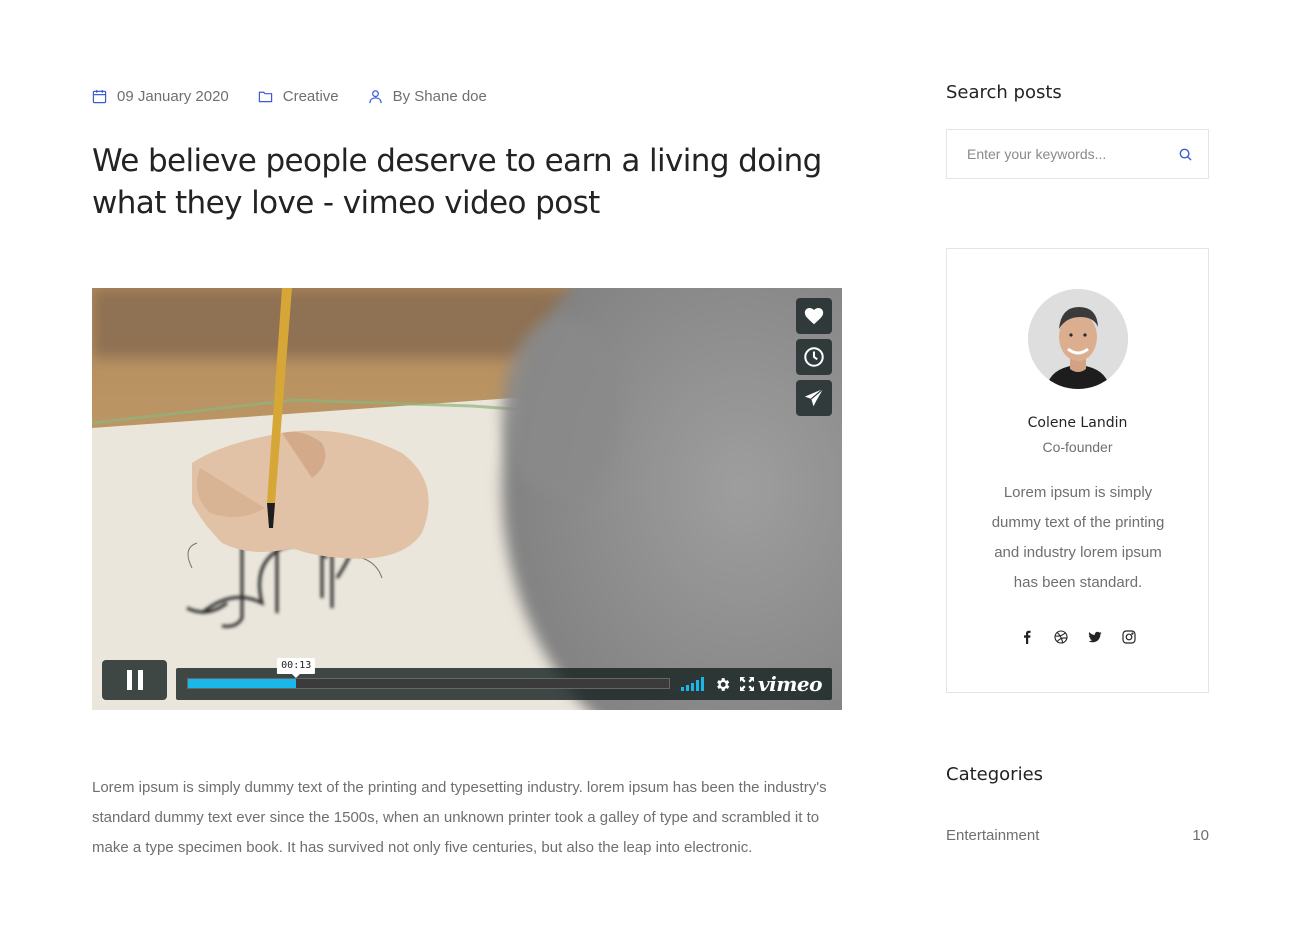  I want to click on post-author: By Shane doe, so click(439, 96).